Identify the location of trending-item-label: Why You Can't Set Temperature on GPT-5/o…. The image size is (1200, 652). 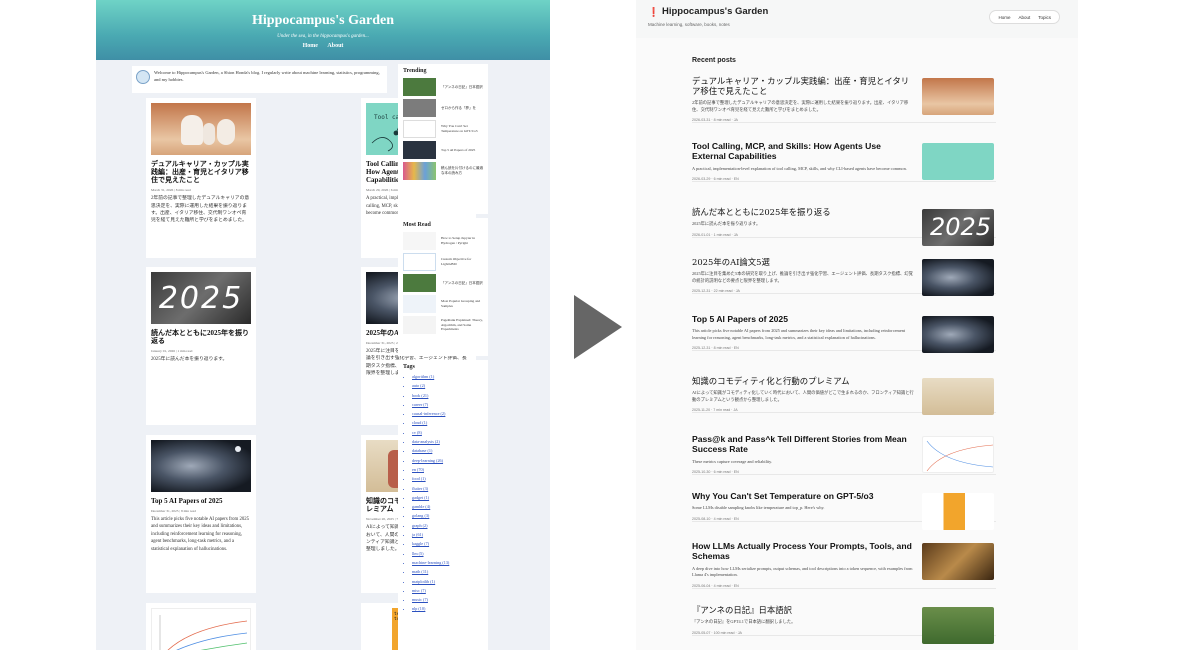
(459, 128).